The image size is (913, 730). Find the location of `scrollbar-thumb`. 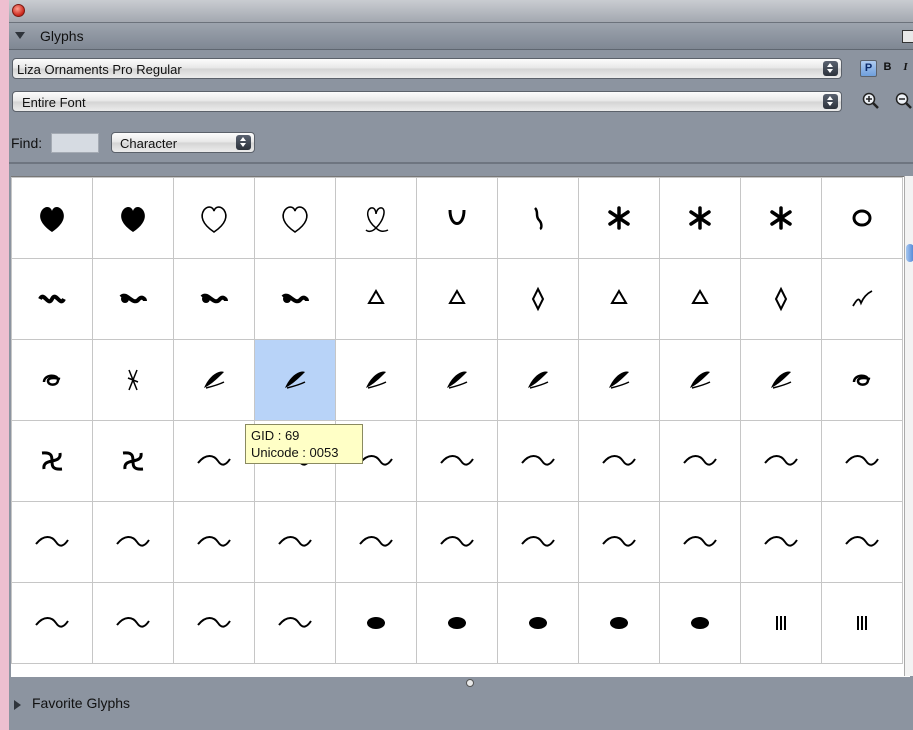

scrollbar-thumb is located at coordinates (909, 253).